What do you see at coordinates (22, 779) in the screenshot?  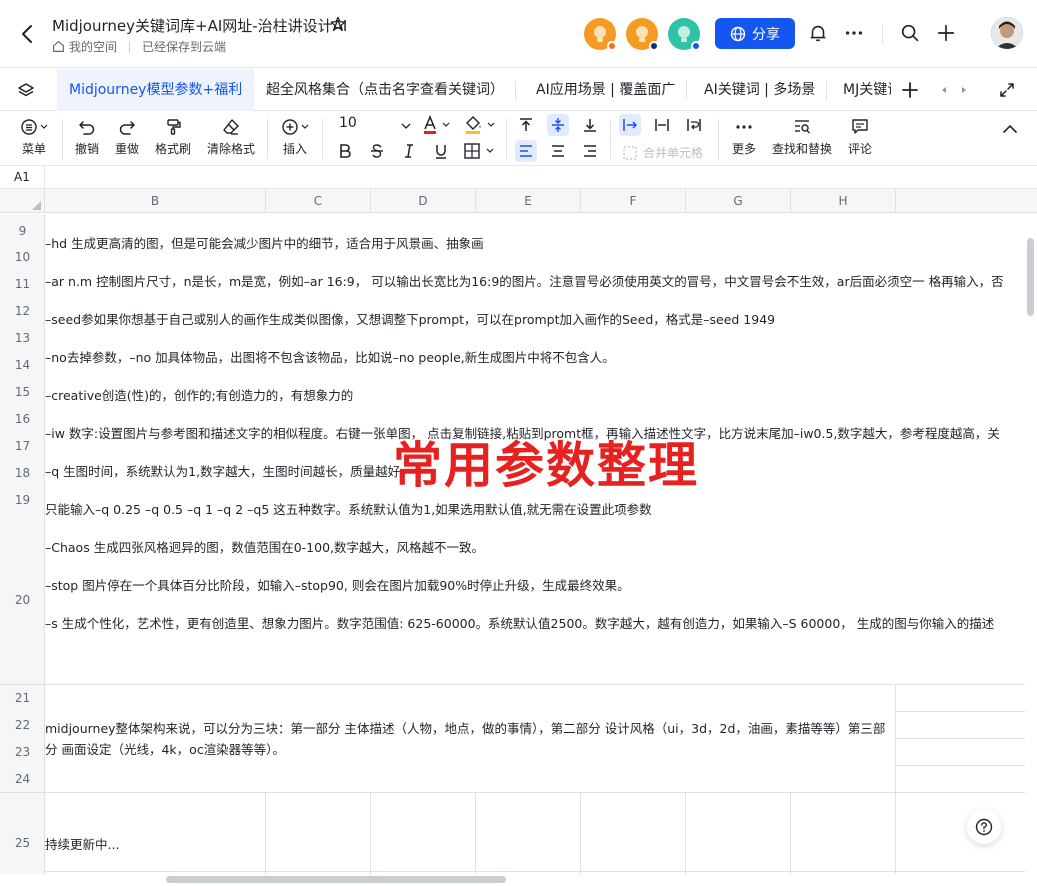 I see `row-header: 24` at bounding box center [22, 779].